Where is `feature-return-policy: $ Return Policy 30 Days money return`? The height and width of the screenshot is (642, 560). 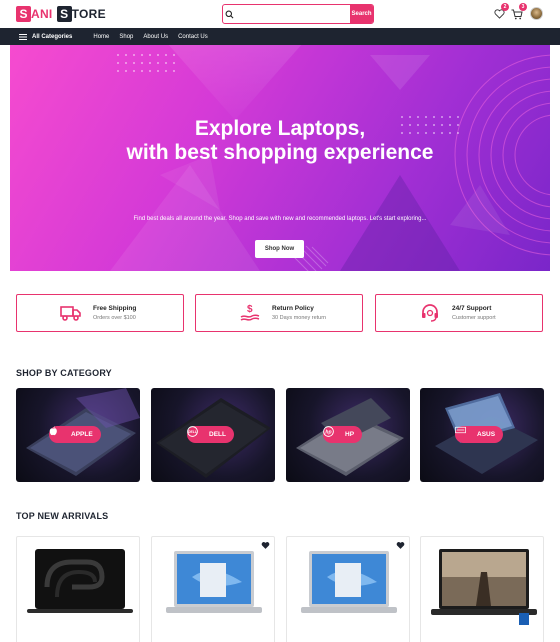 feature-return-policy: $ Return Policy 30 Days money return is located at coordinates (279, 313).